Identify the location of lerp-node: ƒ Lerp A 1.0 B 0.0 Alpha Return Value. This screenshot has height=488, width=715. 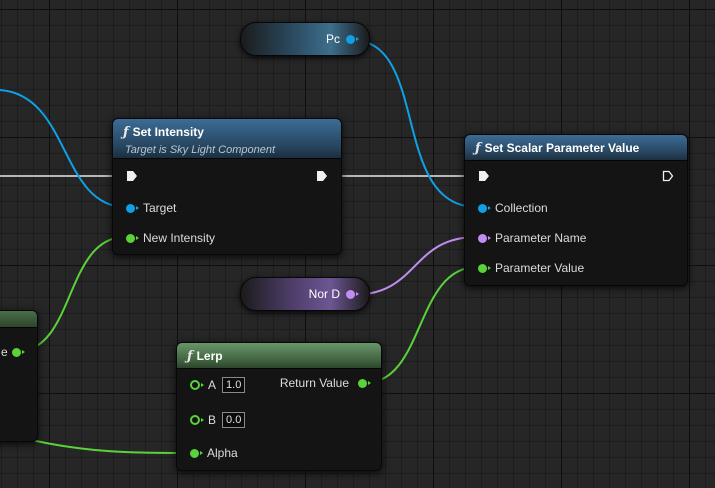
(279, 406).